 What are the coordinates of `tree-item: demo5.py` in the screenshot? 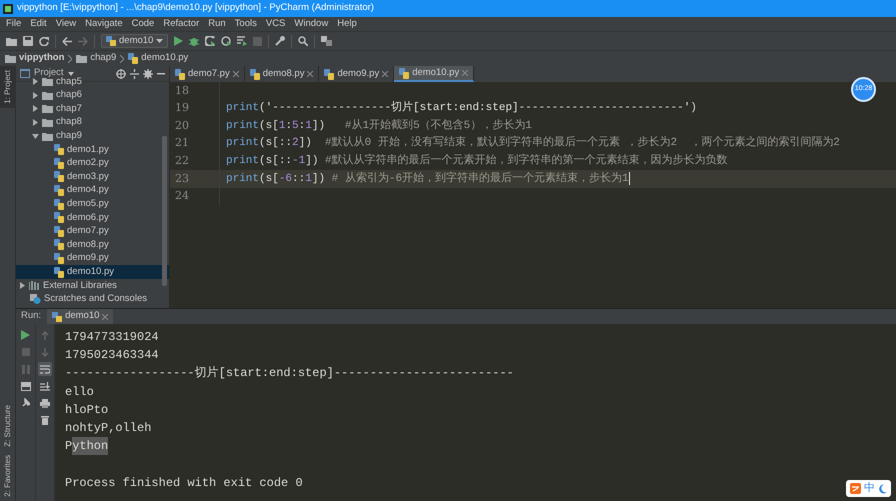 It's located at (88, 204).